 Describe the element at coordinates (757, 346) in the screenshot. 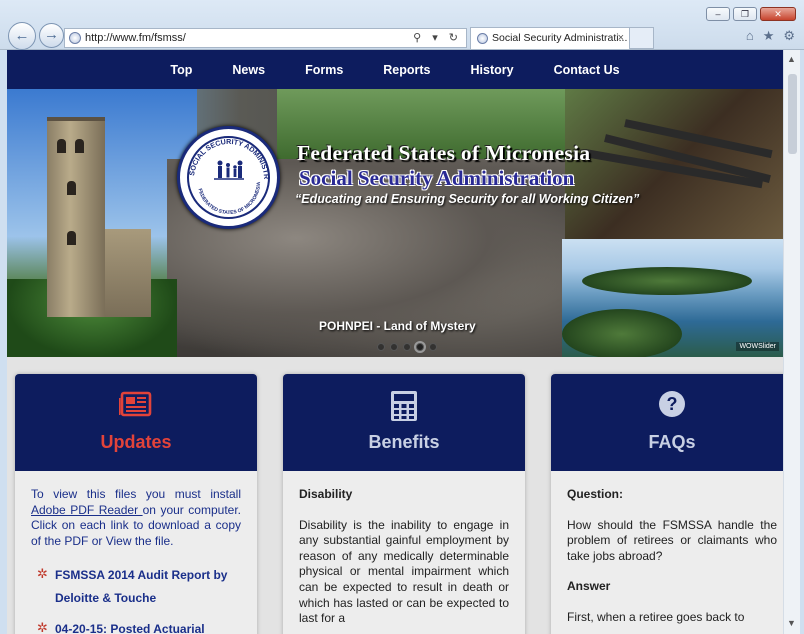

I see `slider-watermark: WOWSlider` at that location.